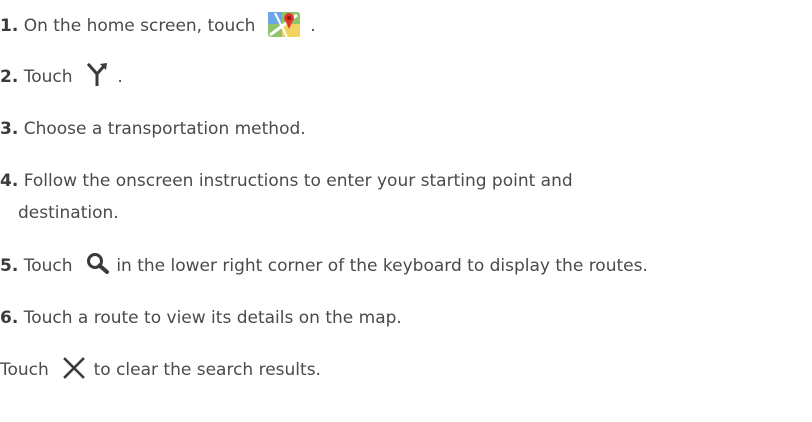  What do you see at coordinates (9, 26) in the screenshot?
I see `step-number: 1.` at bounding box center [9, 26].